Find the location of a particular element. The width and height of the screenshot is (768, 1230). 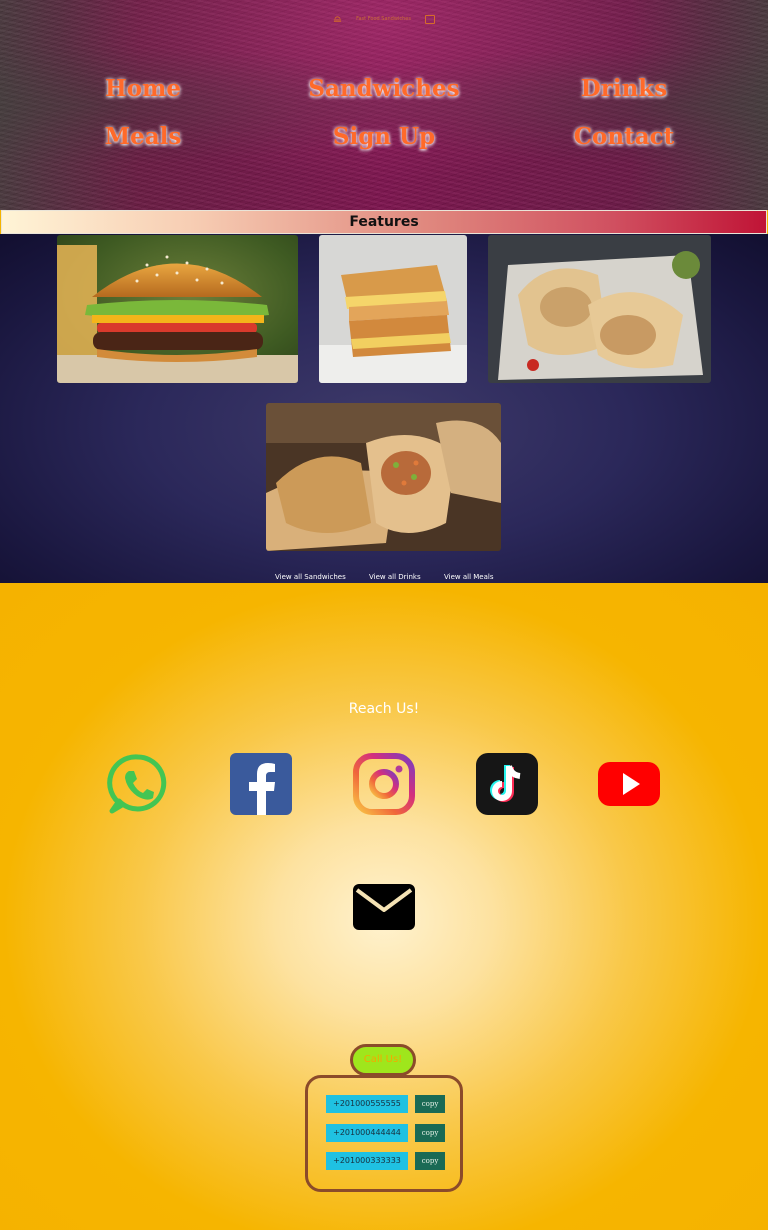

nav-sign-up: Sign Up is located at coordinates (384, 136).